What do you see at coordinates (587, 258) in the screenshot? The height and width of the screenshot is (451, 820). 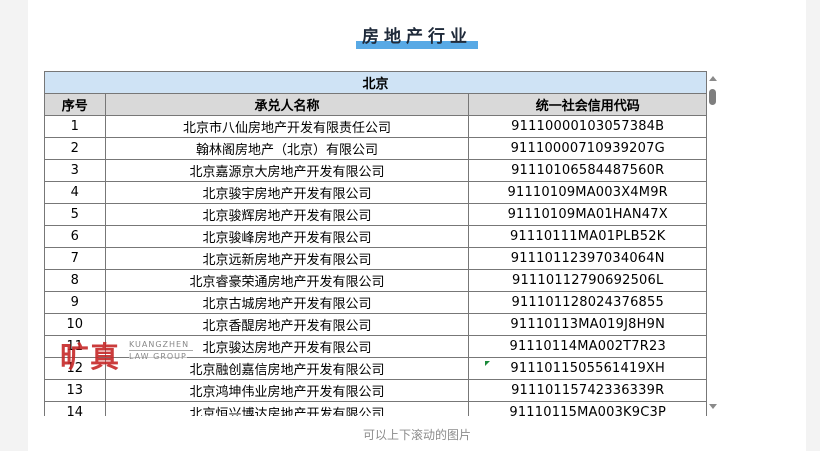 I see `credit-code: 91110112397034064N` at bounding box center [587, 258].